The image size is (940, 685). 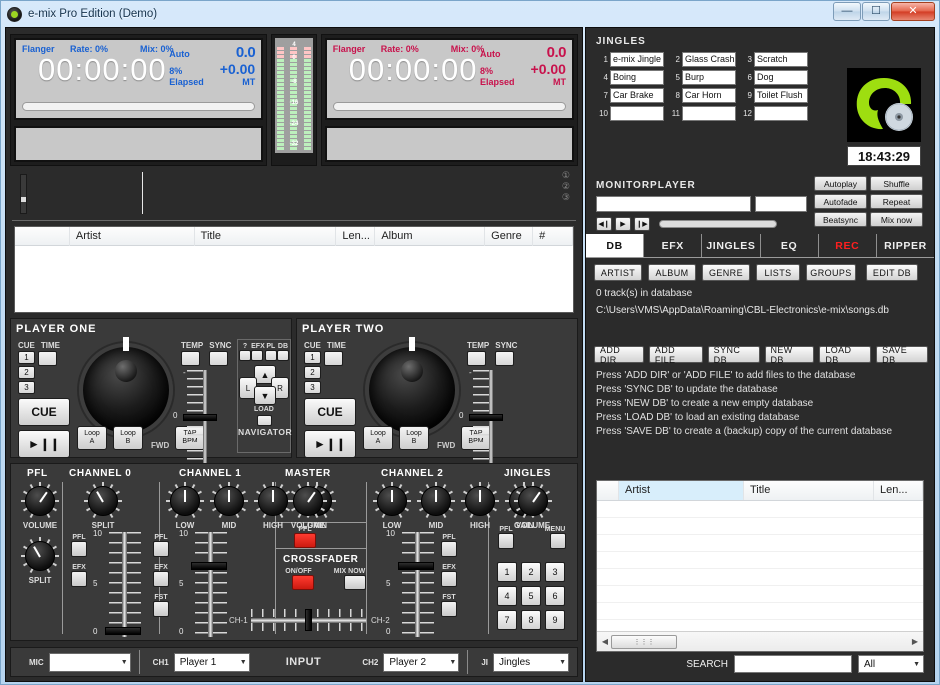 I want to click on jingle-field-2: Glass Crash, so click(x=709, y=59).